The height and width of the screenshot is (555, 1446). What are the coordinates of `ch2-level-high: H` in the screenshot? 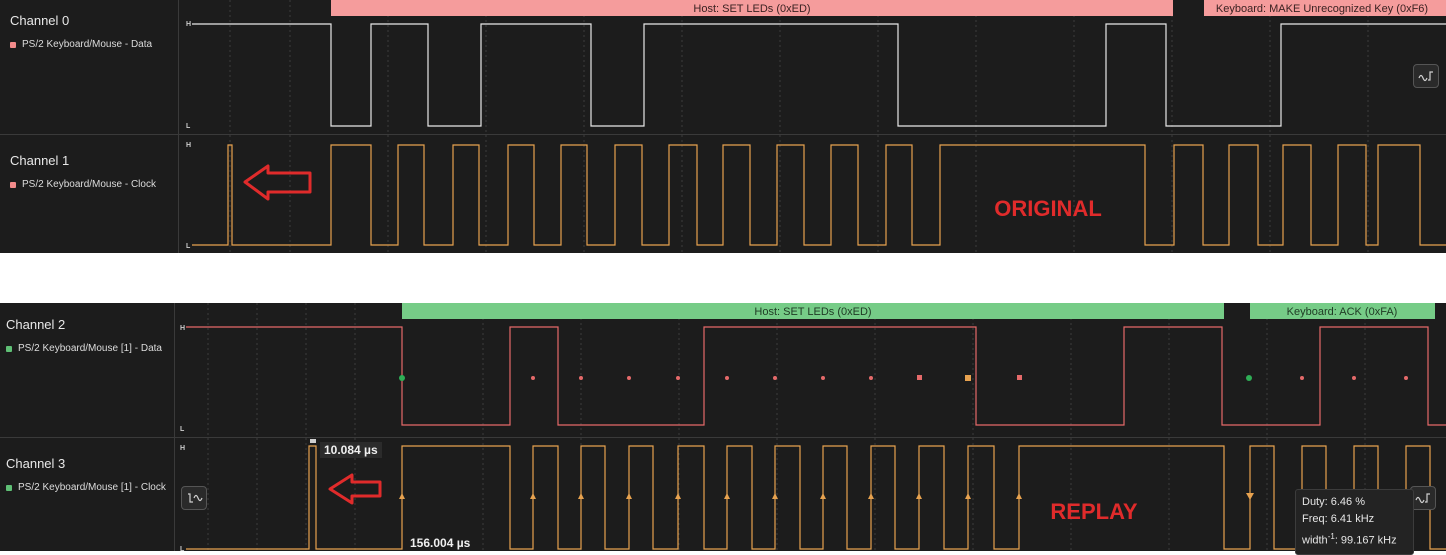 It's located at (182, 328).